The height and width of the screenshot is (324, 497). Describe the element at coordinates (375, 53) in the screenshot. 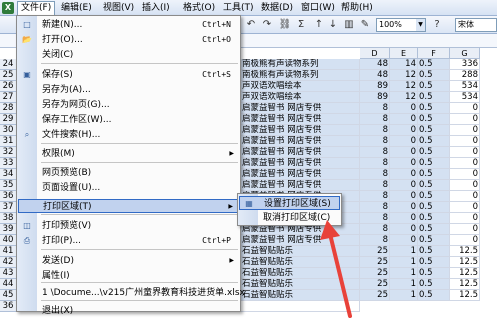

I see `column-header-d: D` at that location.